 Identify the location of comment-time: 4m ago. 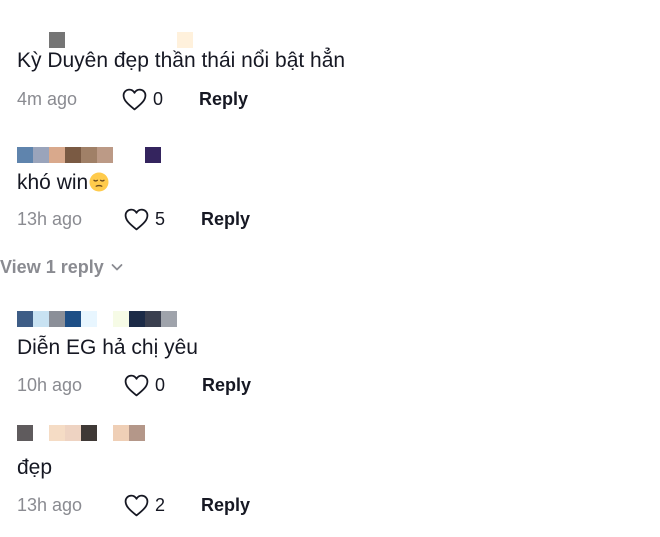
(47, 99).